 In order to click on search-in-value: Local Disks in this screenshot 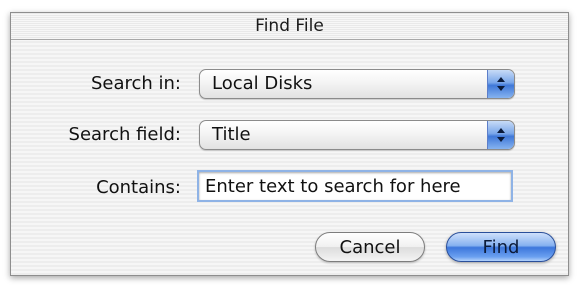, I will do `click(262, 83)`.